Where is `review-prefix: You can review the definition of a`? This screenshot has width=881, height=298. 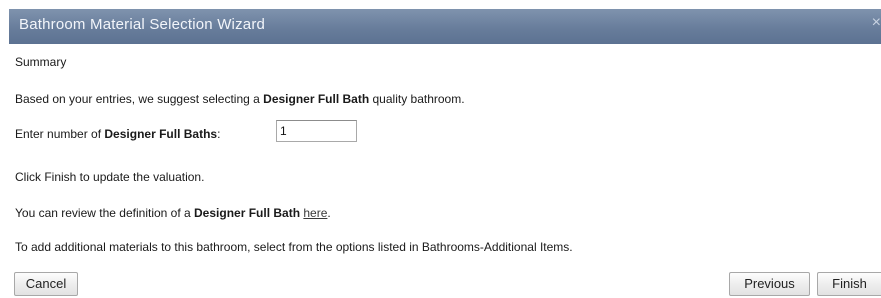
review-prefix: You can review the definition of a is located at coordinates (105, 213).